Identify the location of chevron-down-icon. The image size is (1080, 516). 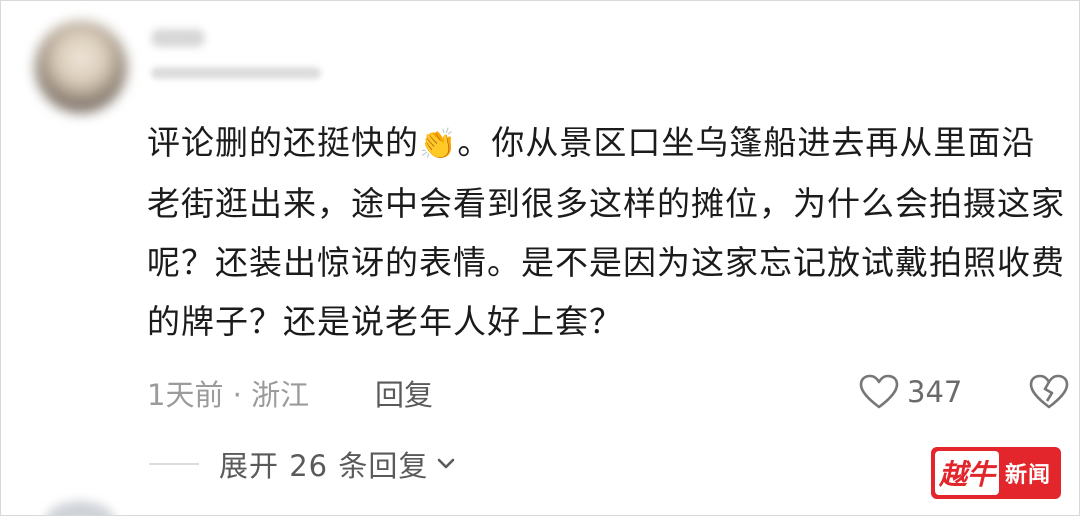
(446, 464).